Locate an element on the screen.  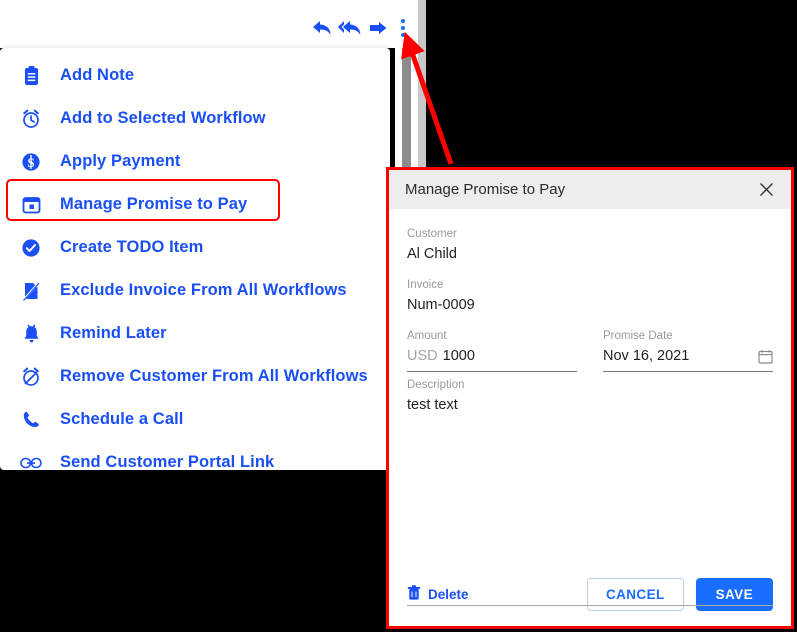
menu-item-create-todo-item: Create TODO Item is located at coordinates (195, 247).